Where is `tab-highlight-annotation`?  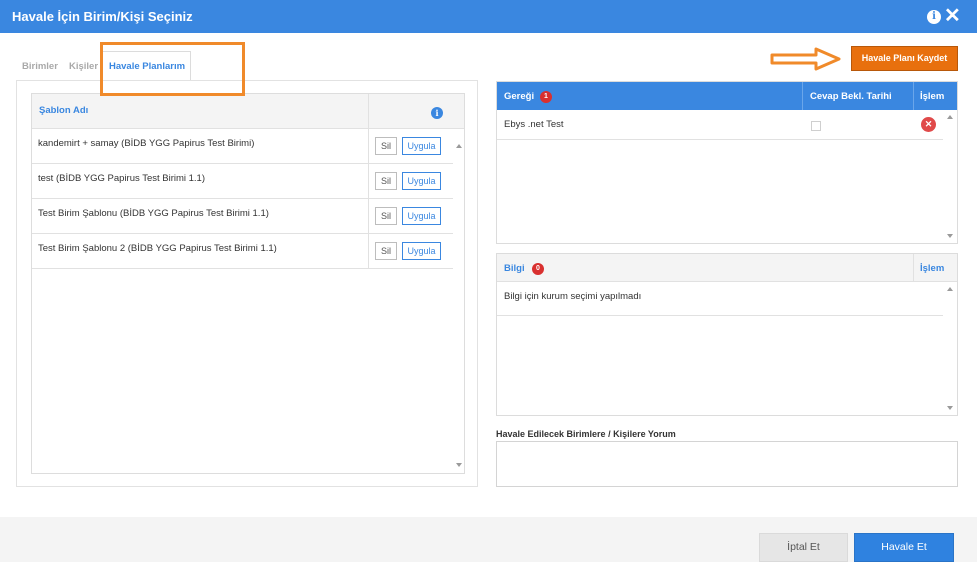 tab-highlight-annotation is located at coordinates (172, 69).